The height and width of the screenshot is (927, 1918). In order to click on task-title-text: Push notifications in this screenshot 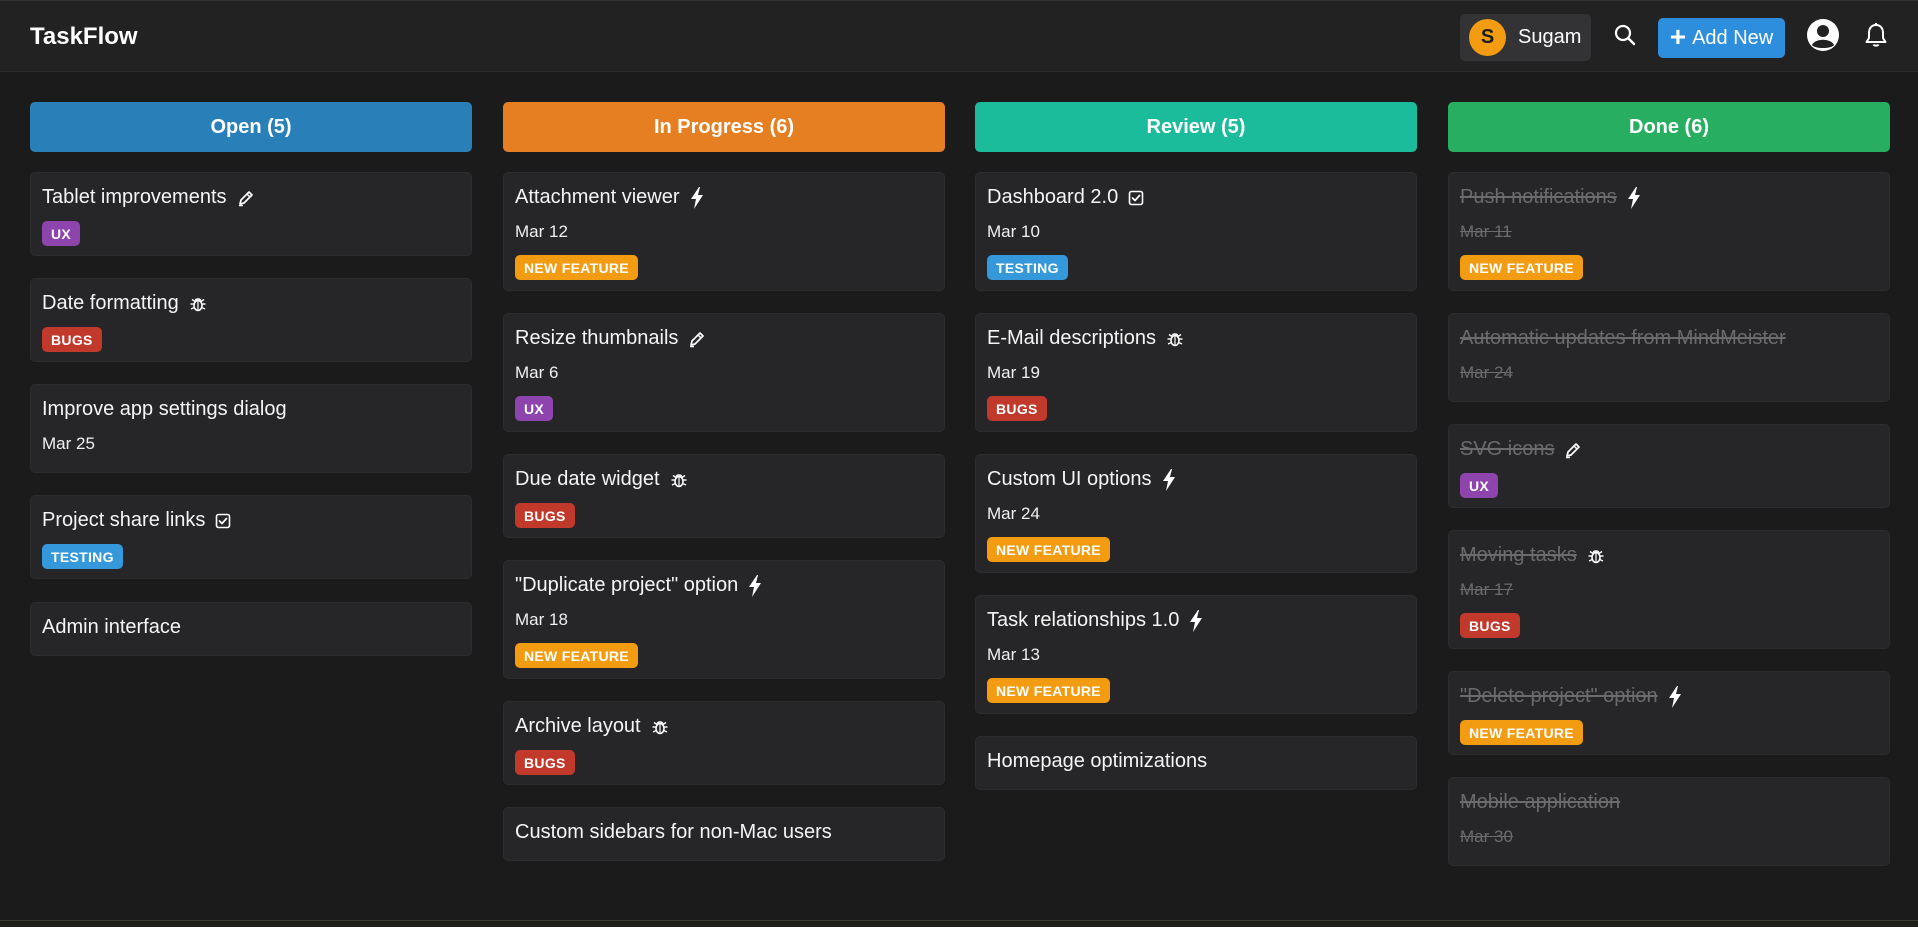, I will do `click(1538, 197)`.